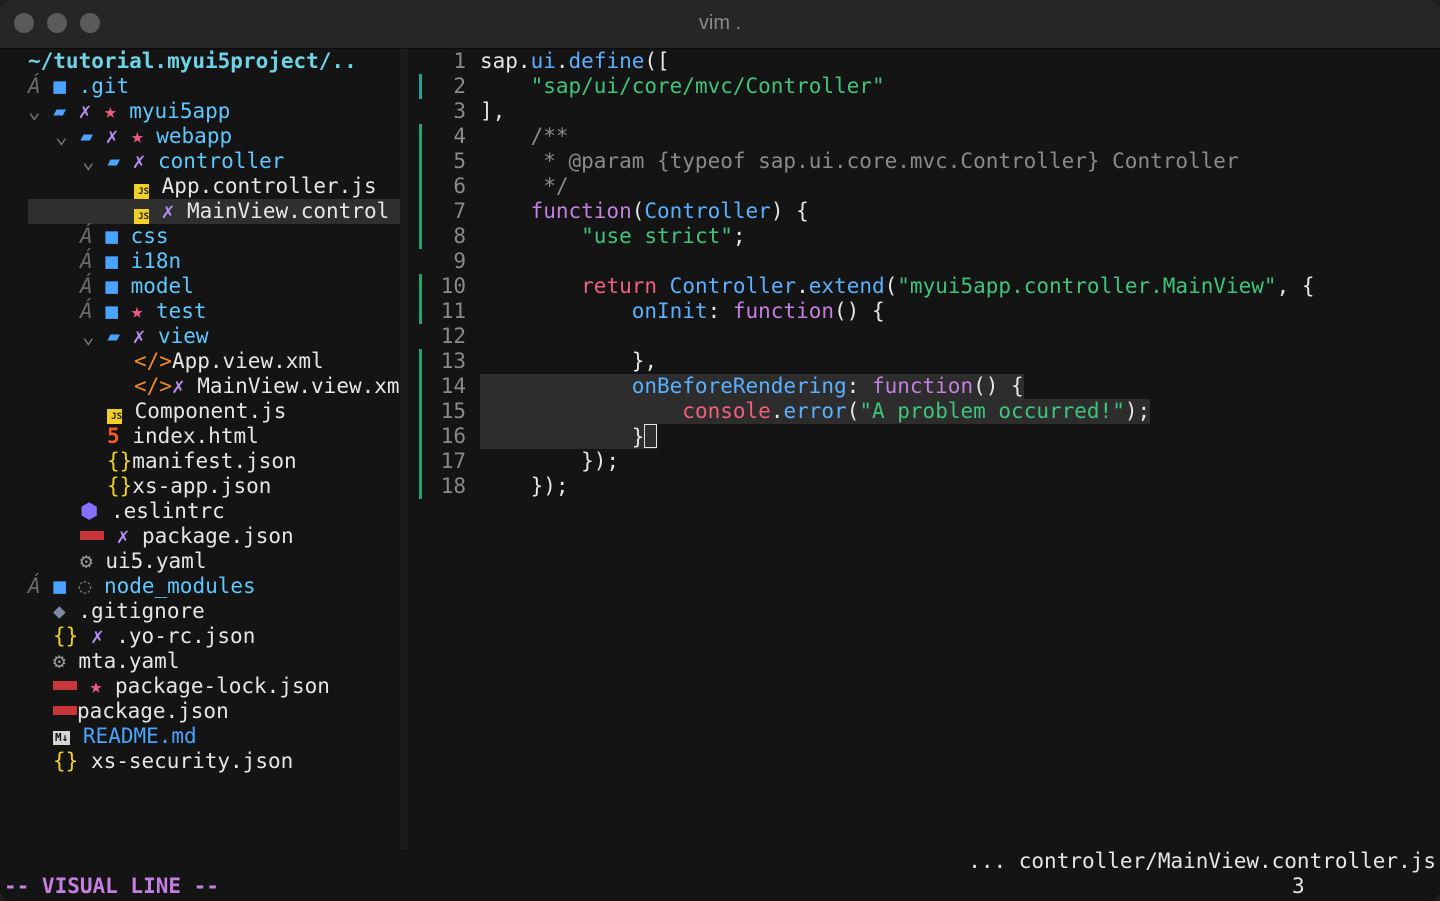 This screenshot has height=901, width=1440. I want to click on code-line-selected: }, so click(569, 436).